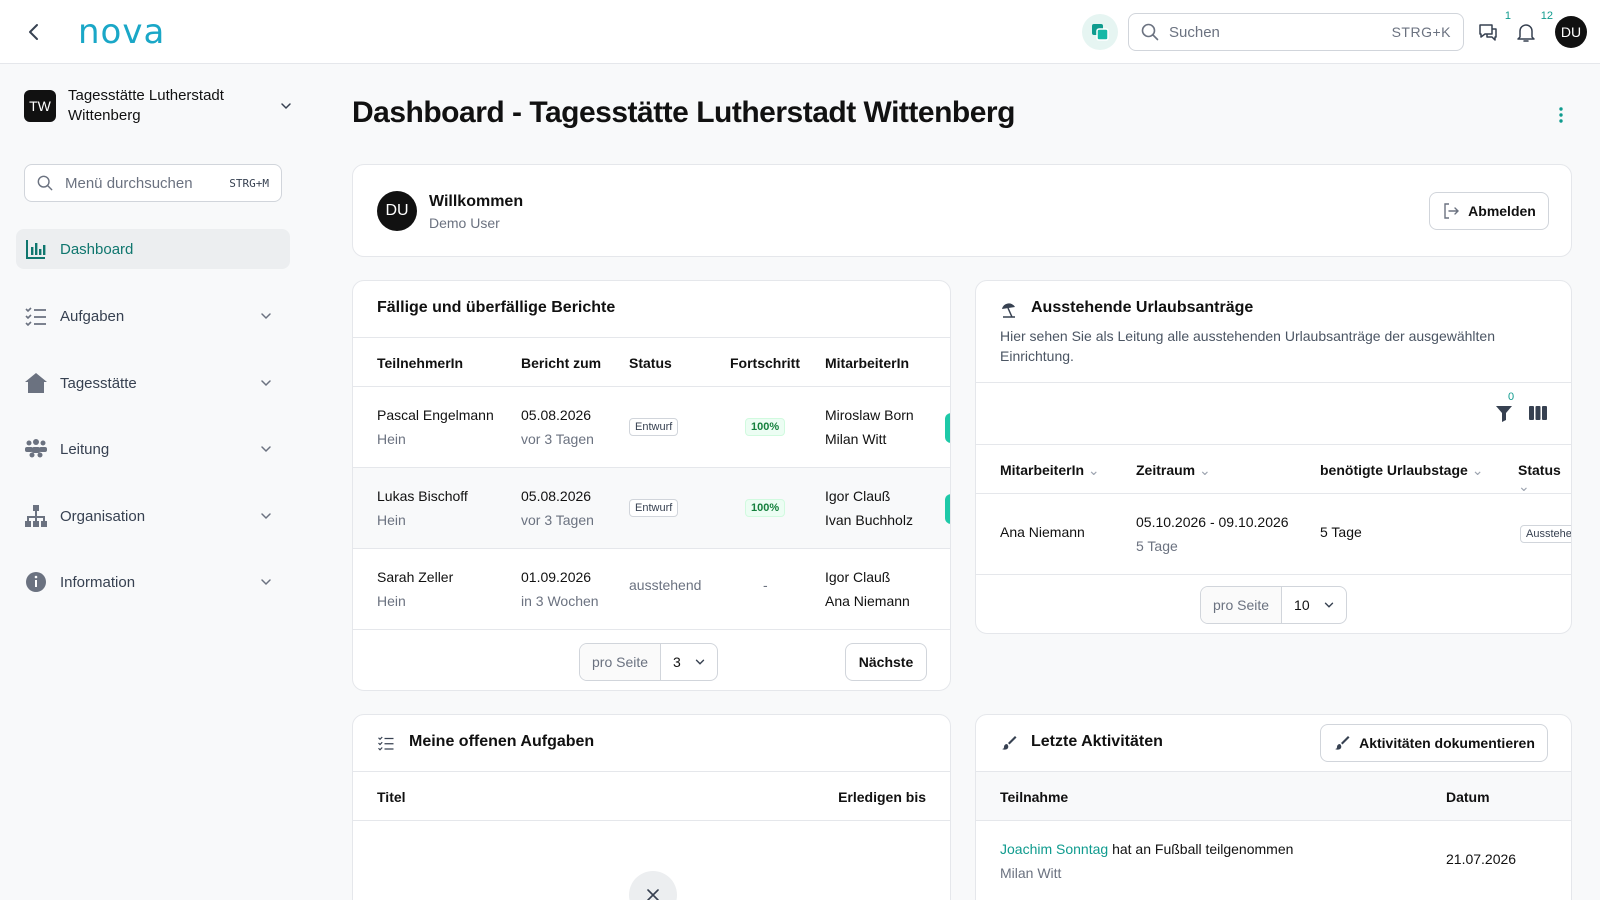  I want to click on columns-button, so click(1540, 415).